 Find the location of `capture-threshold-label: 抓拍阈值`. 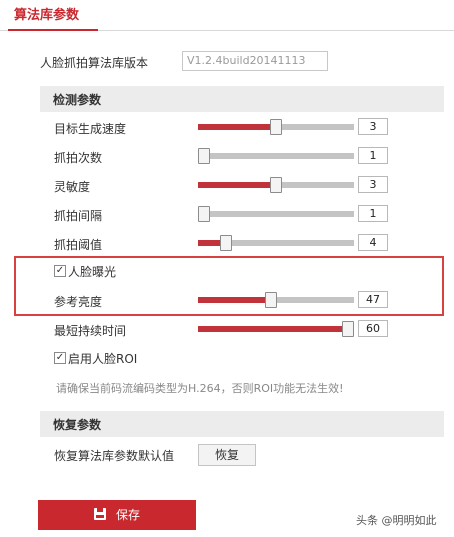

capture-threshold-label: 抓拍阈值 is located at coordinates (78, 245).